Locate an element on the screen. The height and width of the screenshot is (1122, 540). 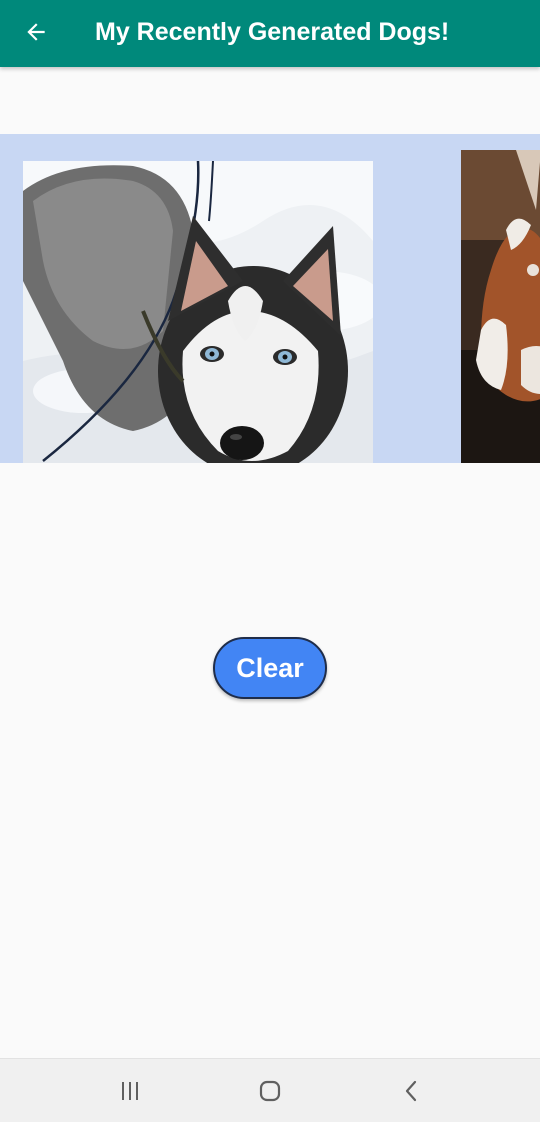
spaniel-photo is located at coordinates (500, 306).